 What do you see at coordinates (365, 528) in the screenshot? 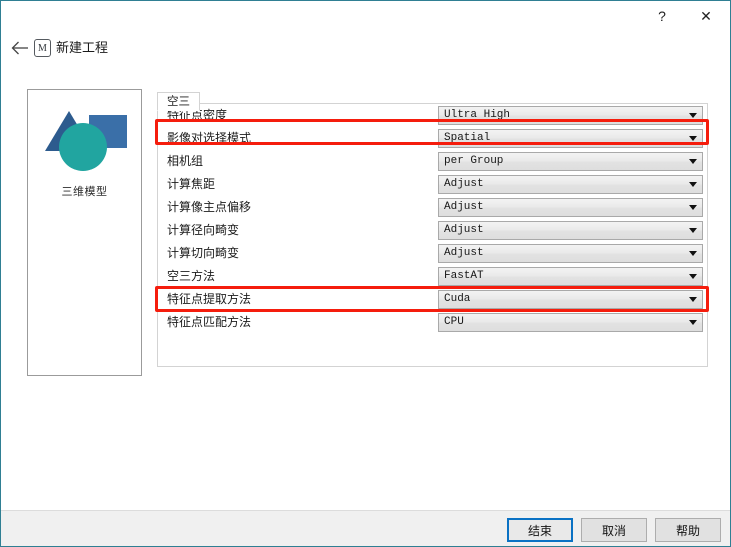
I see `dialog-footer: 结束 取消 帮助` at bounding box center [365, 528].